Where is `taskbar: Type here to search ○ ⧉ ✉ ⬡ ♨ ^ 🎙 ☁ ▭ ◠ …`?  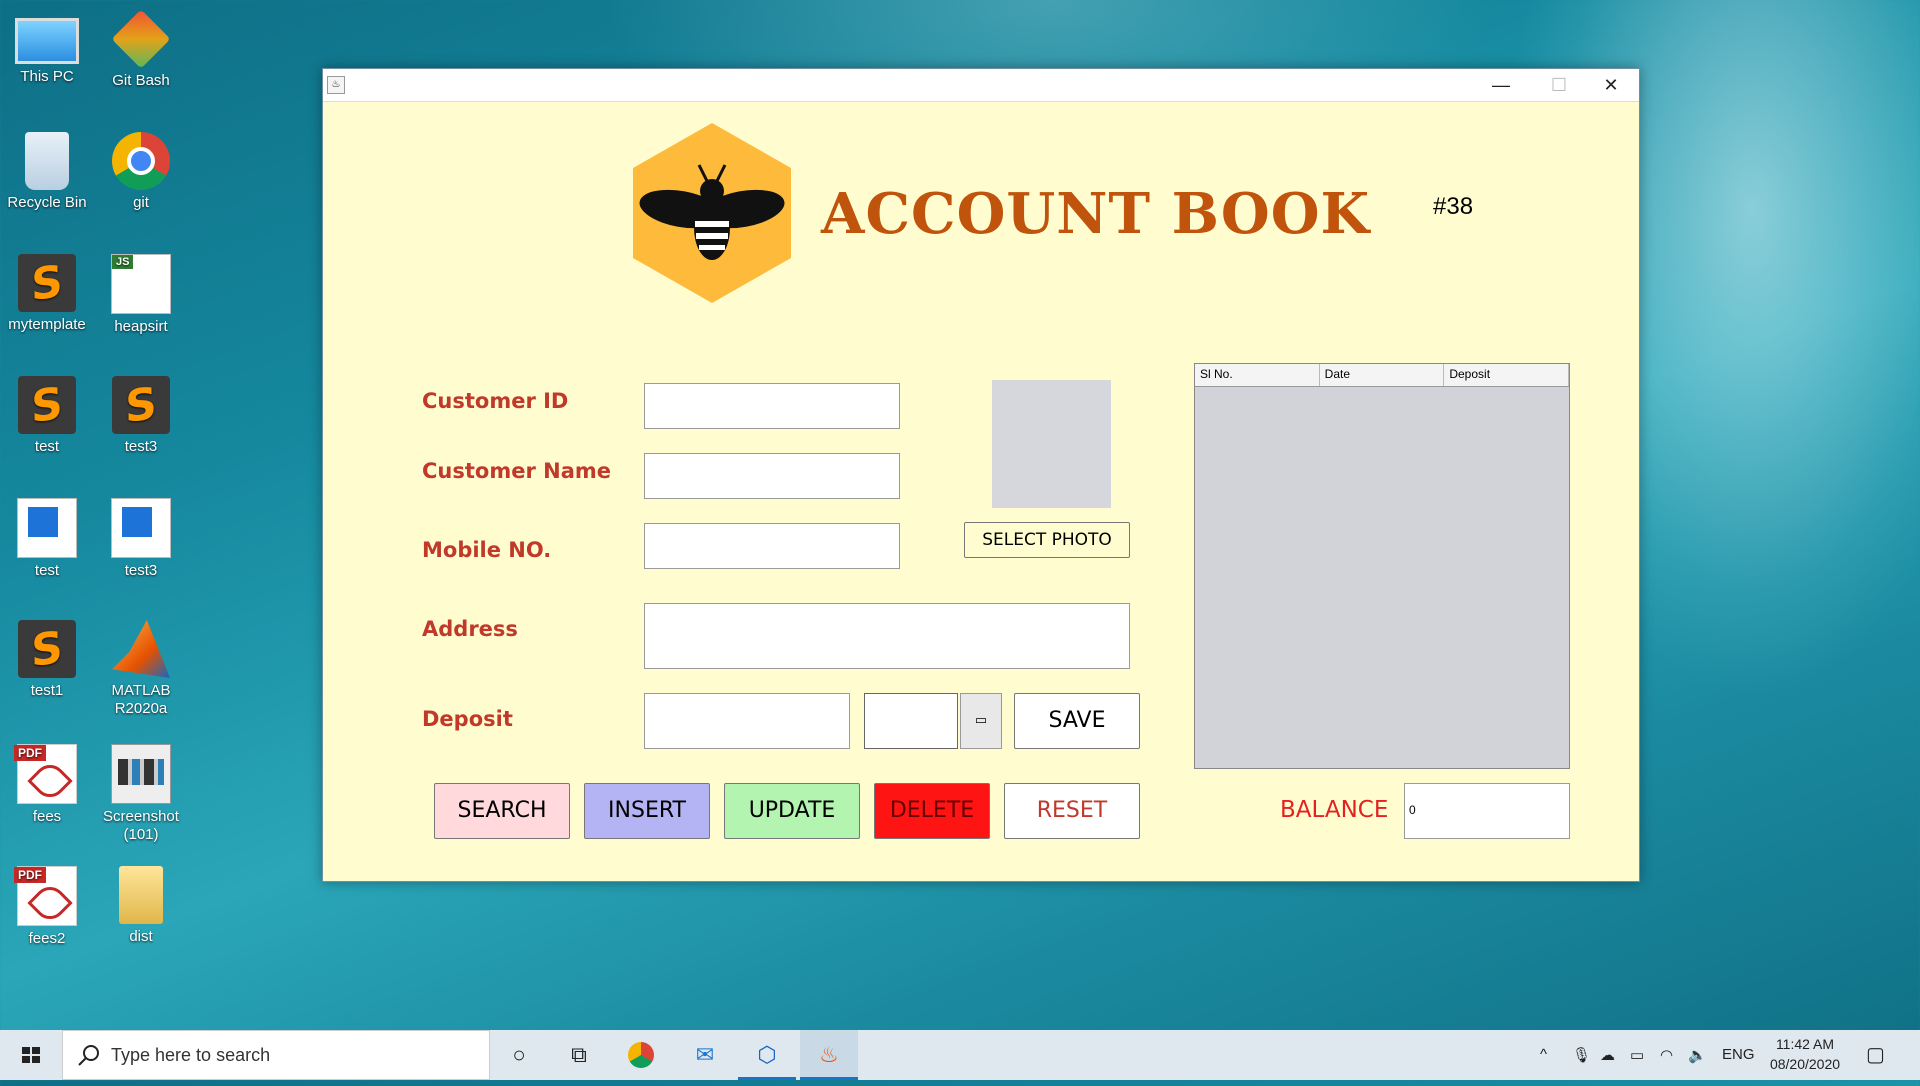 taskbar: Type here to search ○ ⧉ ✉ ⬡ ♨ ^ 🎙 ☁ ▭ ◠ … is located at coordinates (960, 1055).